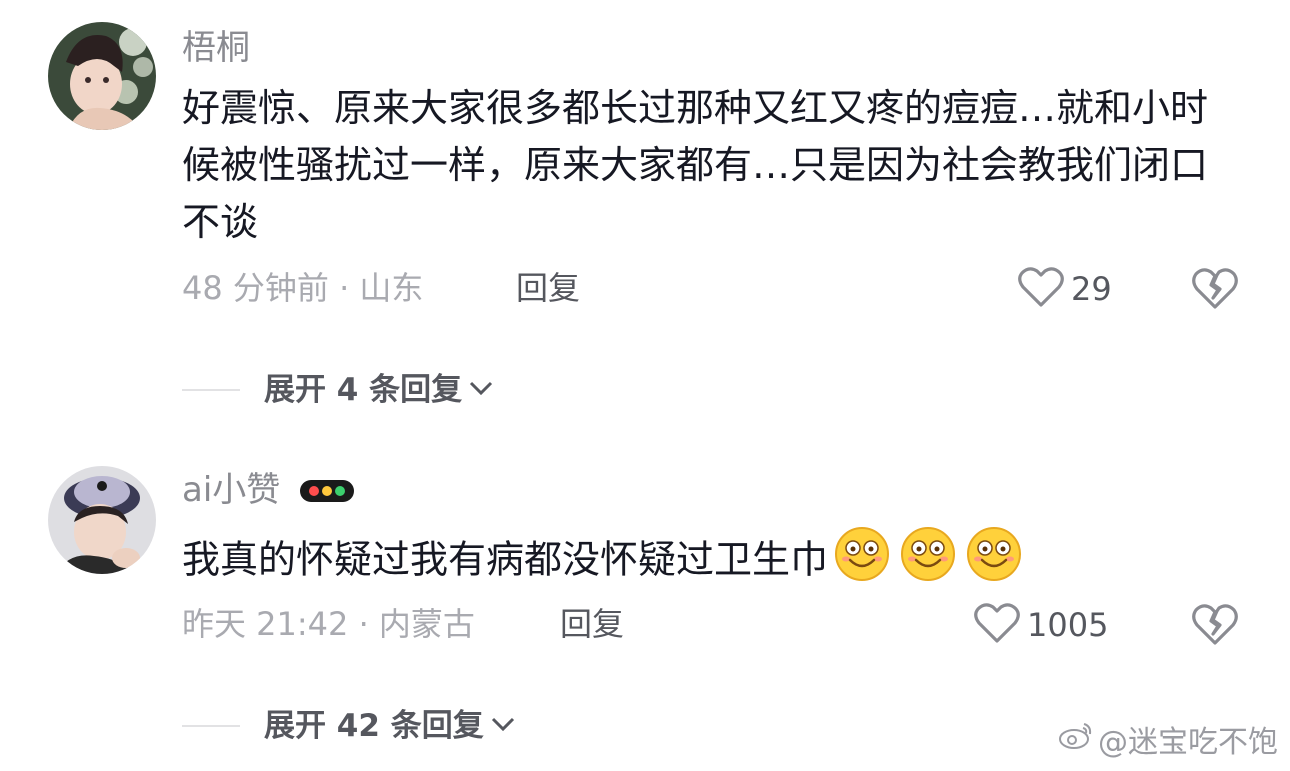 This screenshot has height=771, width=1290. I want to click on weibo-logo-icon, so click(1076, 739).